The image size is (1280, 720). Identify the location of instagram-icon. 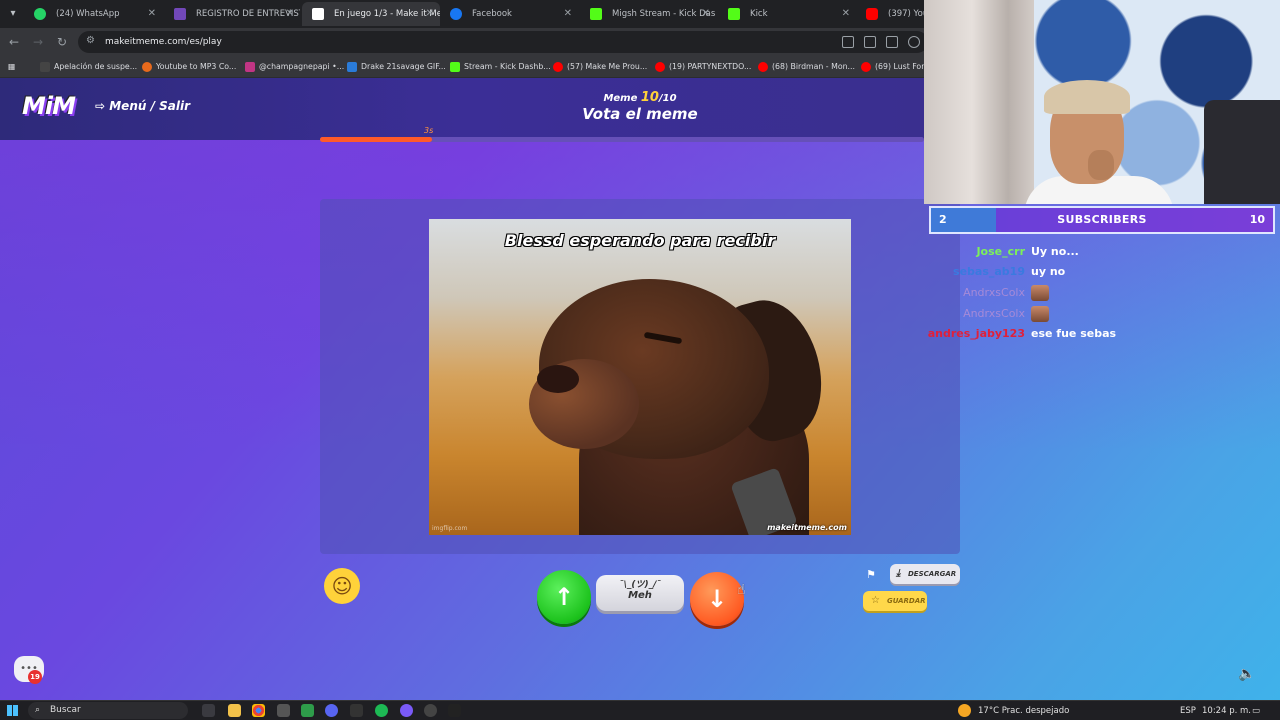
(250, 67).